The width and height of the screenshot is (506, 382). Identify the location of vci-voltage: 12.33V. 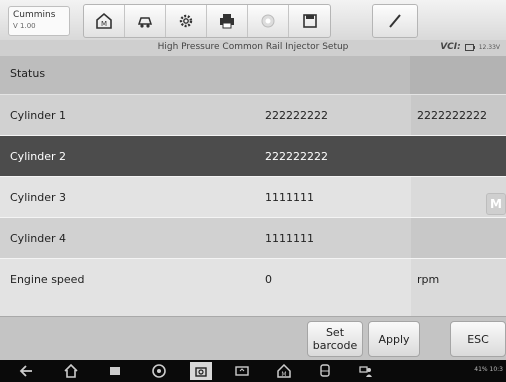
(489, 47).